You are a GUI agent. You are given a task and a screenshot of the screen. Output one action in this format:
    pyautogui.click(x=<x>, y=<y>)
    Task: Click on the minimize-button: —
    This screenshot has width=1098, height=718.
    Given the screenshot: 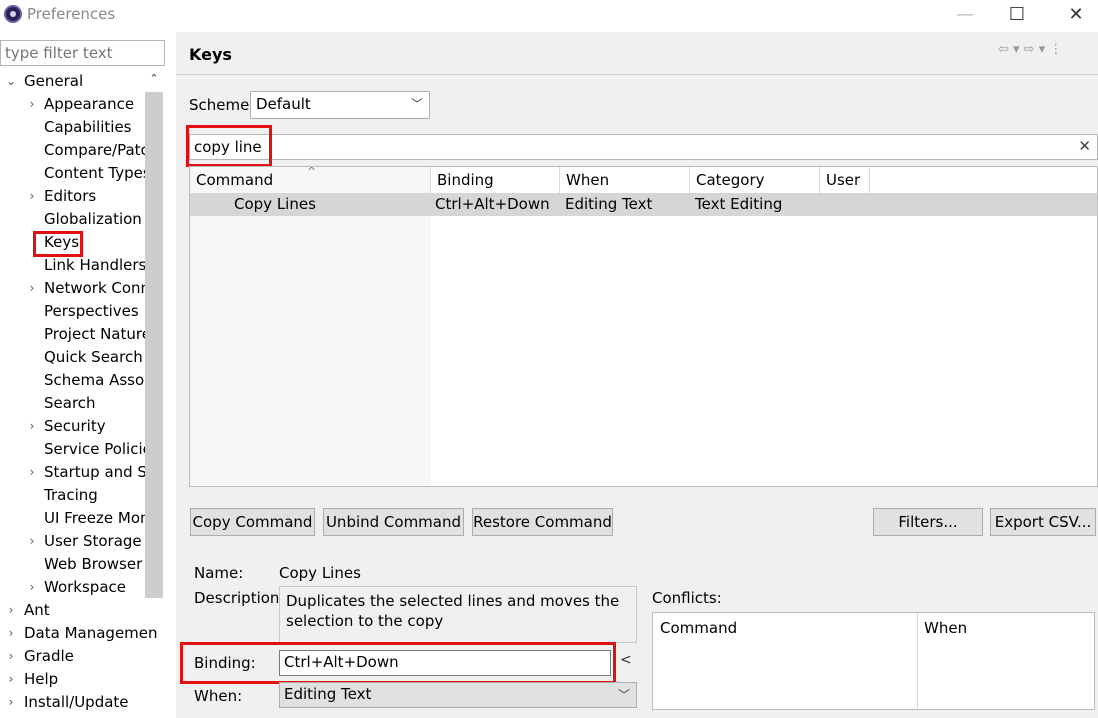 What is the action you would take?
    pyautogui.click(x=965, y=15)
    